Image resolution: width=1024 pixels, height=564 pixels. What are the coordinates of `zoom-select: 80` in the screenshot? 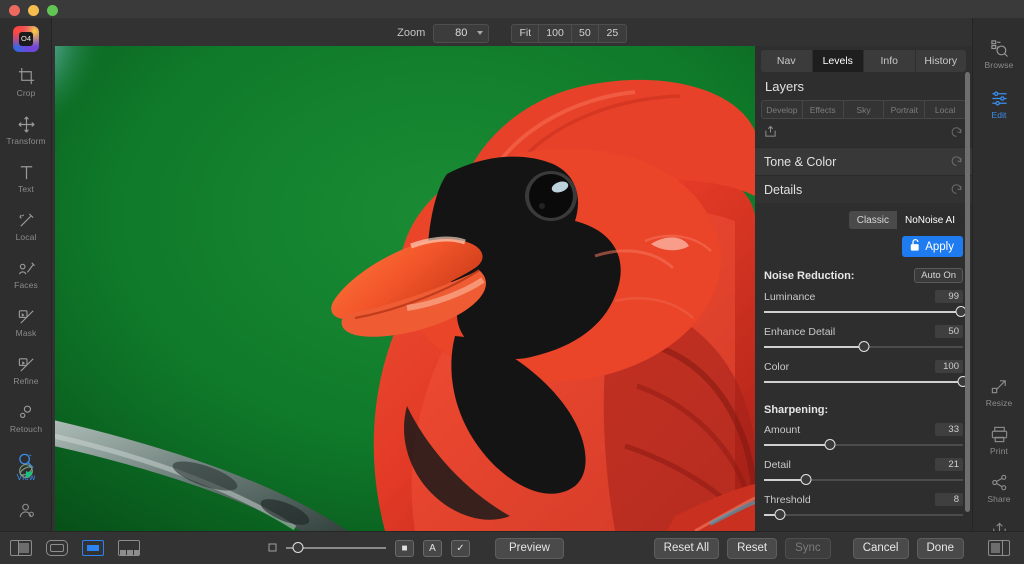 It's located at (461, 33).